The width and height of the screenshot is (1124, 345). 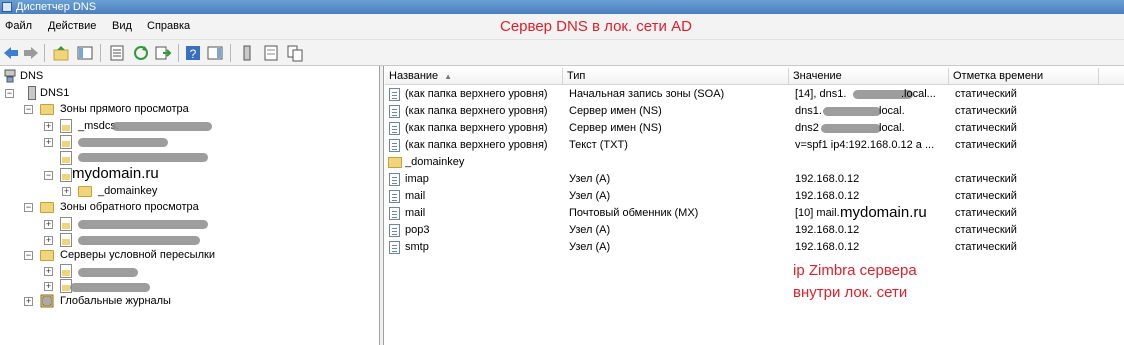 What do you see at coordinates (271, 53) in the screenshot?
I see `list-icon` at bounding box center [271, 53].